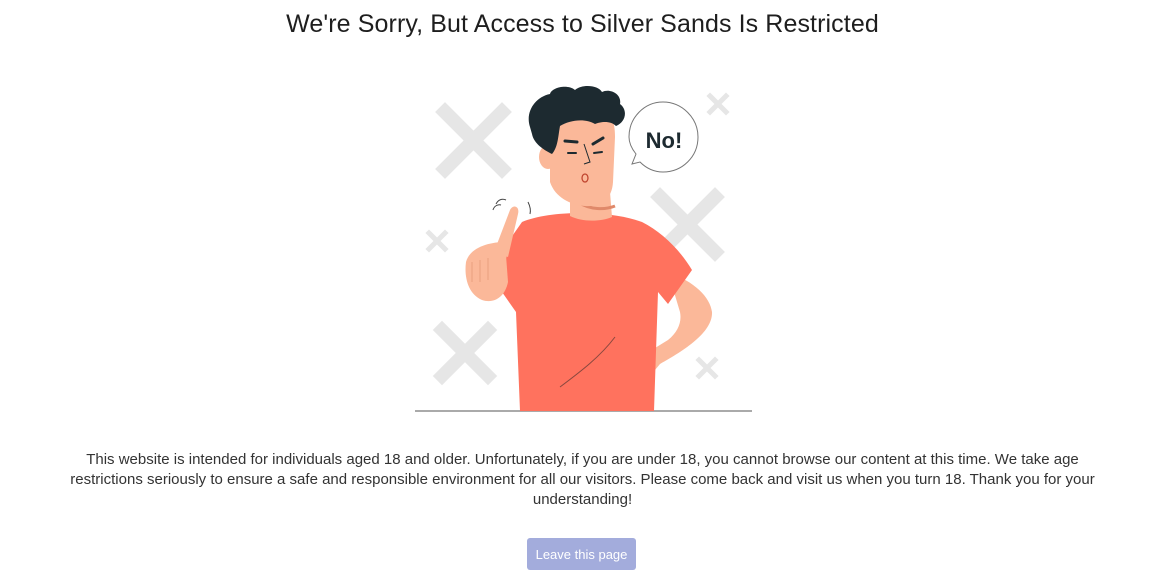 The image size is (1165, 577). What do you see at coordinates (581, 554) in the screenshot?
I see `leave-page-button: Leave this page` at bounding box center [581, 554].